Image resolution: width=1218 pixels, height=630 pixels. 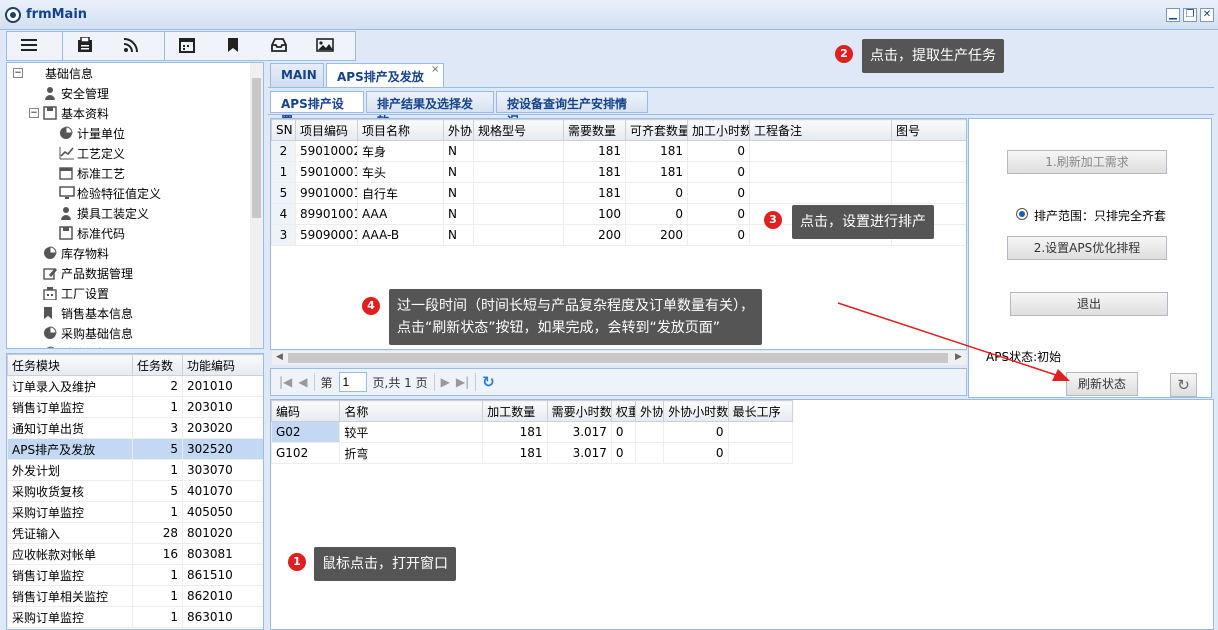 I want to click on process-cell: 181, so click(x=515, y=432).